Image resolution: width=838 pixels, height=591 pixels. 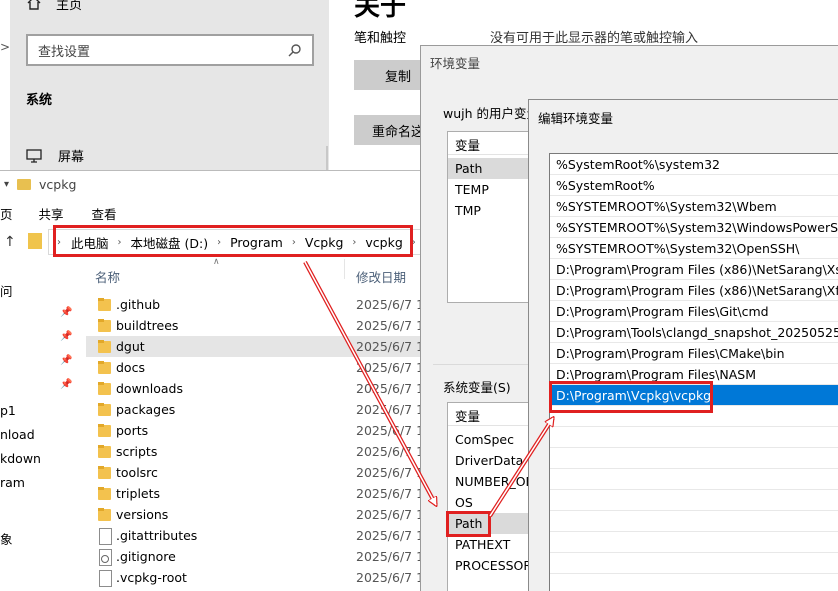 I want to click on pen-touch-value: 没有可用于此显示器的笔或触控输入, so click(x=594, y=38).